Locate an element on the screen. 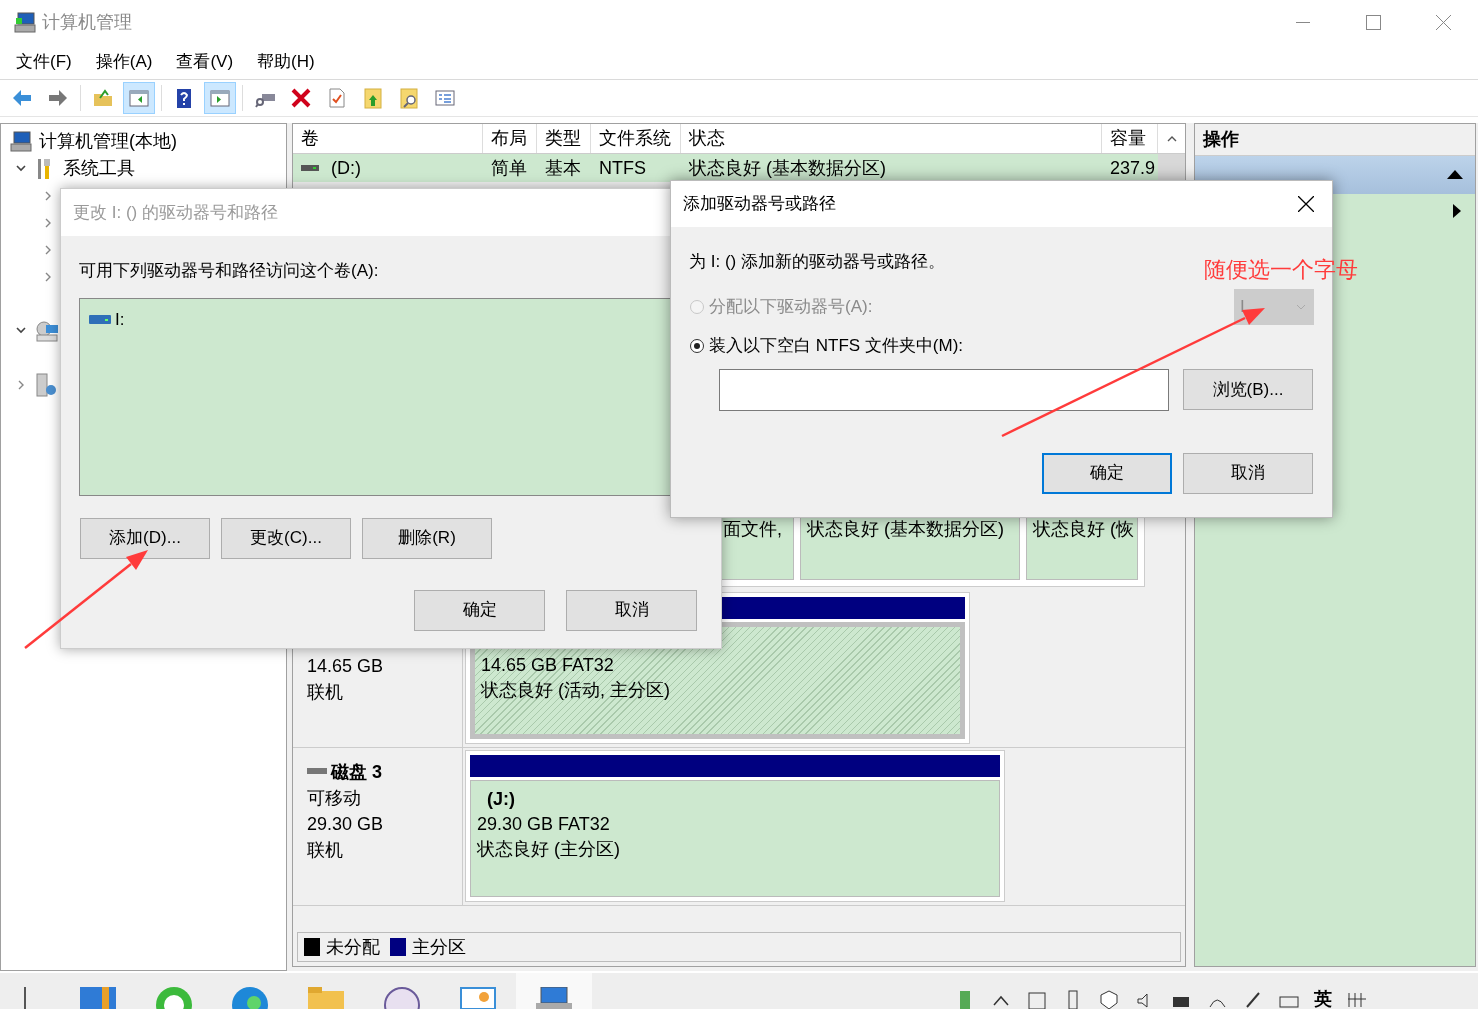  legend-label: 主分区 is located at coordinates (439, 947).